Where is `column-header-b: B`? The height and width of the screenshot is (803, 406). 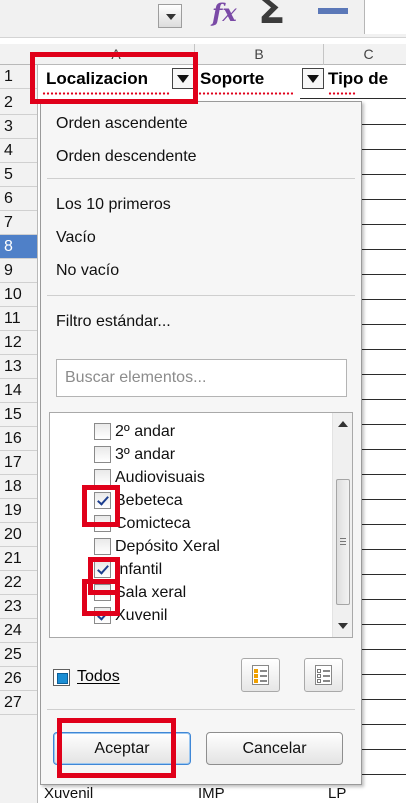
column-header-b: B is located at coordinates (259, 54).